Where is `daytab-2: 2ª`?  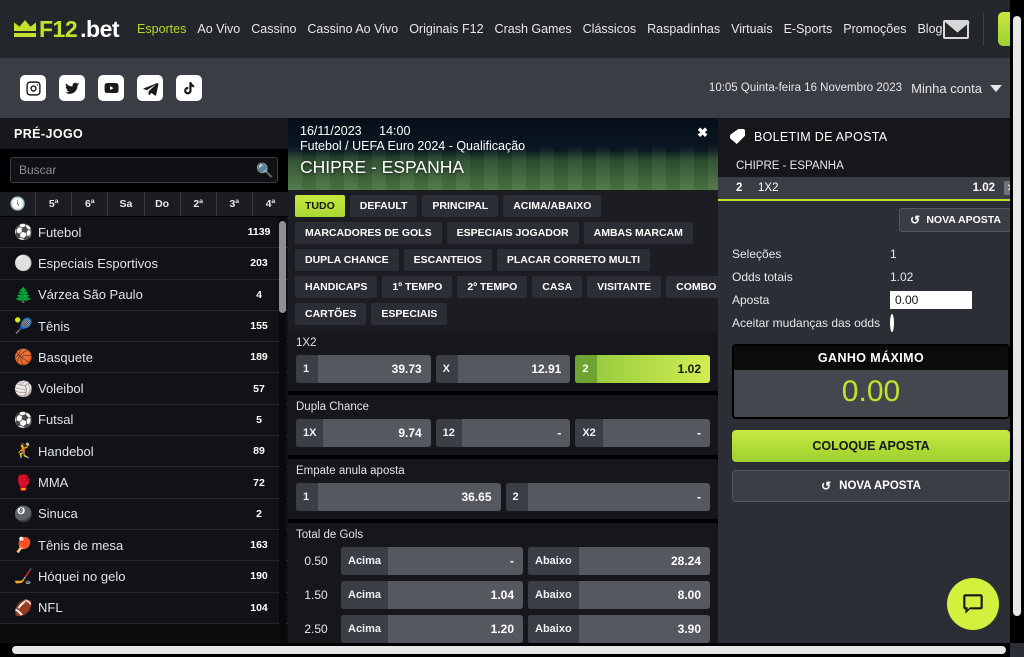 daytab-2: 2ª is located at coordinates (199, 204).